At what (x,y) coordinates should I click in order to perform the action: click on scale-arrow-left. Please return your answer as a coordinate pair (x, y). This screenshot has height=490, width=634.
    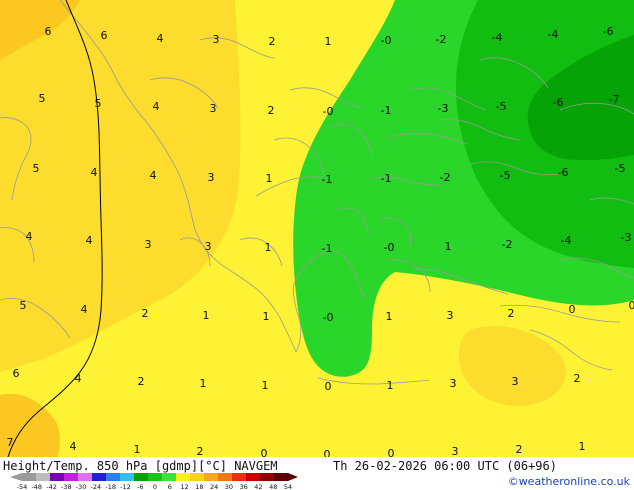
    Looking at the image, I should click on (16, 477).